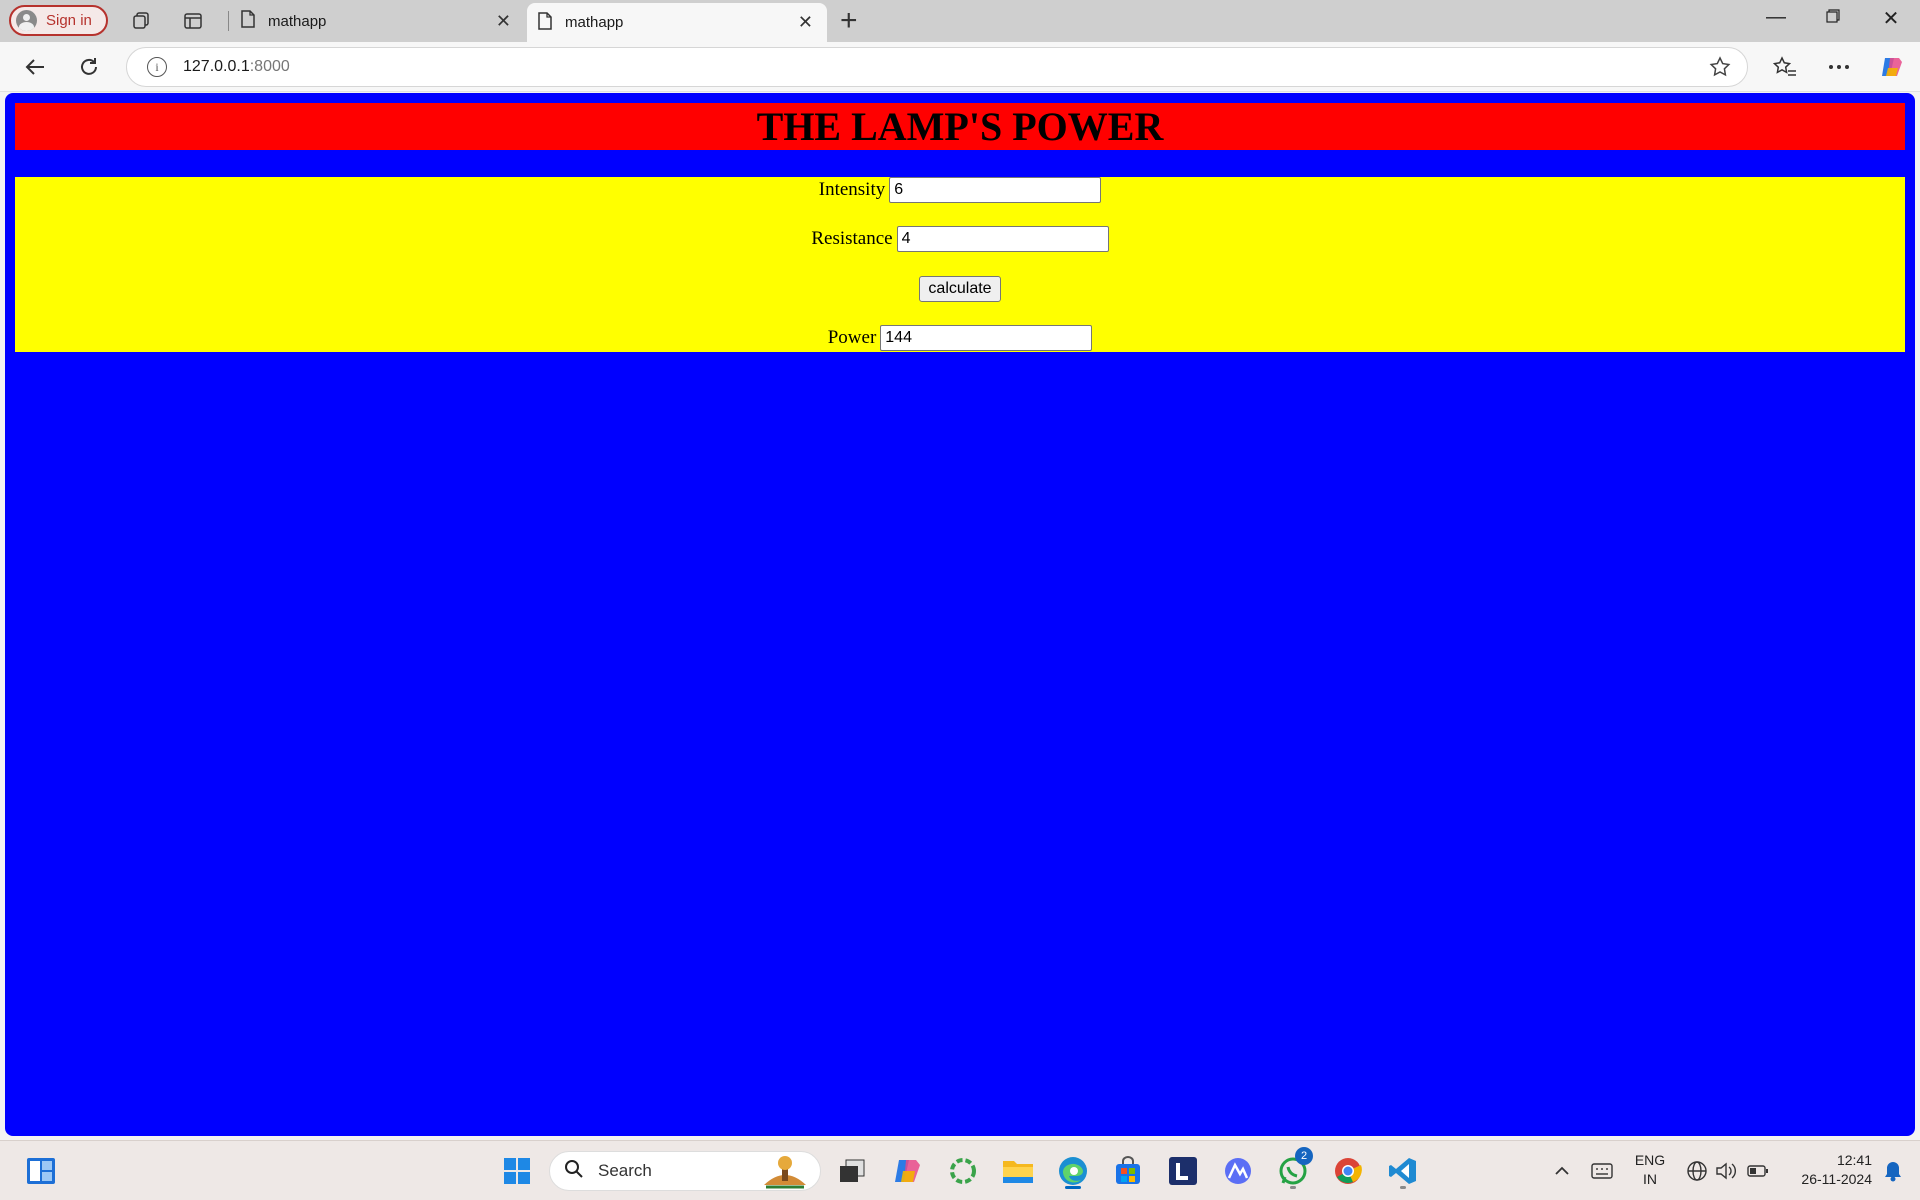 This screenshot has height=1200, width=1920. What do you see at coordinates (852, 1171) in the screenshot?
I see `task-view-icon` at bounding box center [852, 1171].